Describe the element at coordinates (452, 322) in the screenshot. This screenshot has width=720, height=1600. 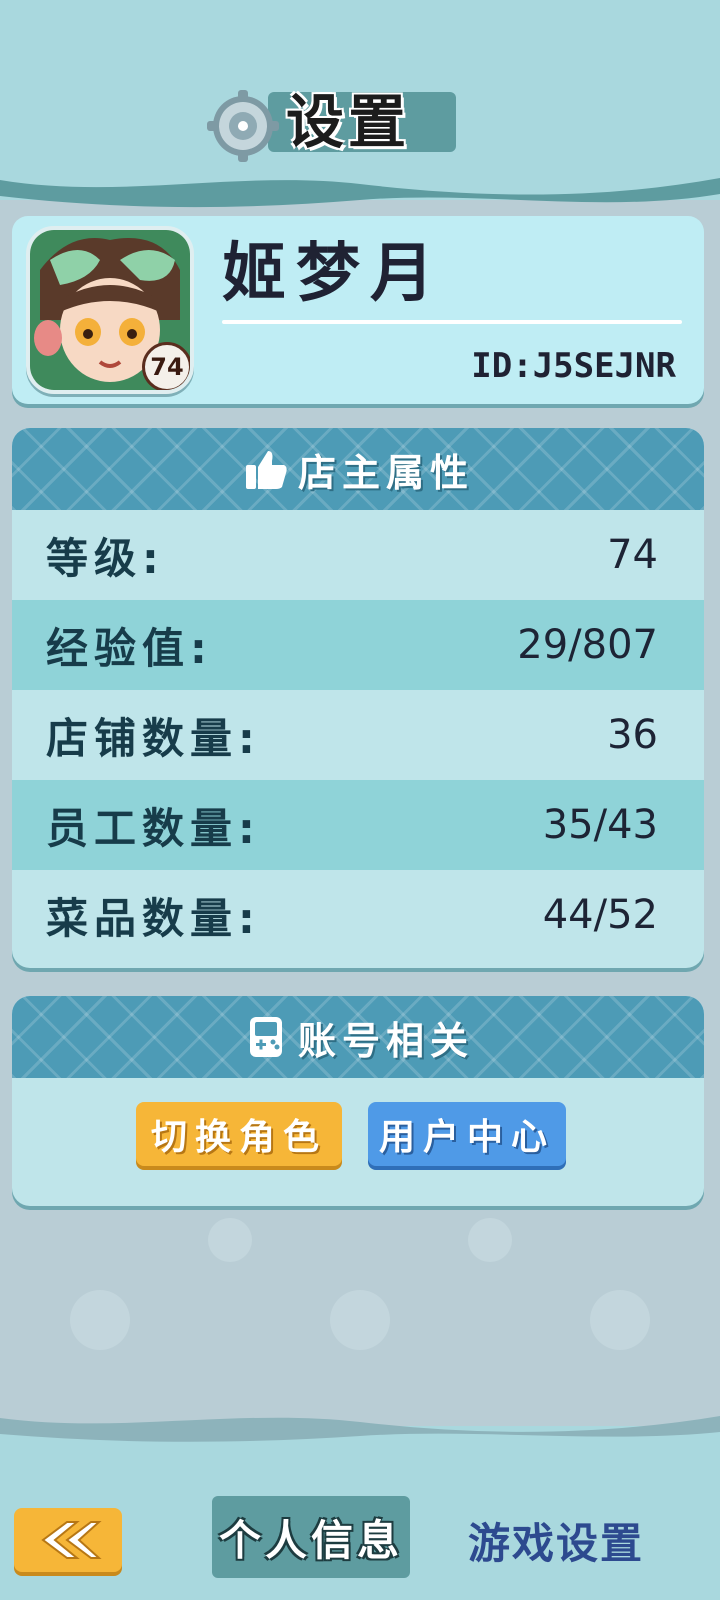
I see `name-underline` at that location.